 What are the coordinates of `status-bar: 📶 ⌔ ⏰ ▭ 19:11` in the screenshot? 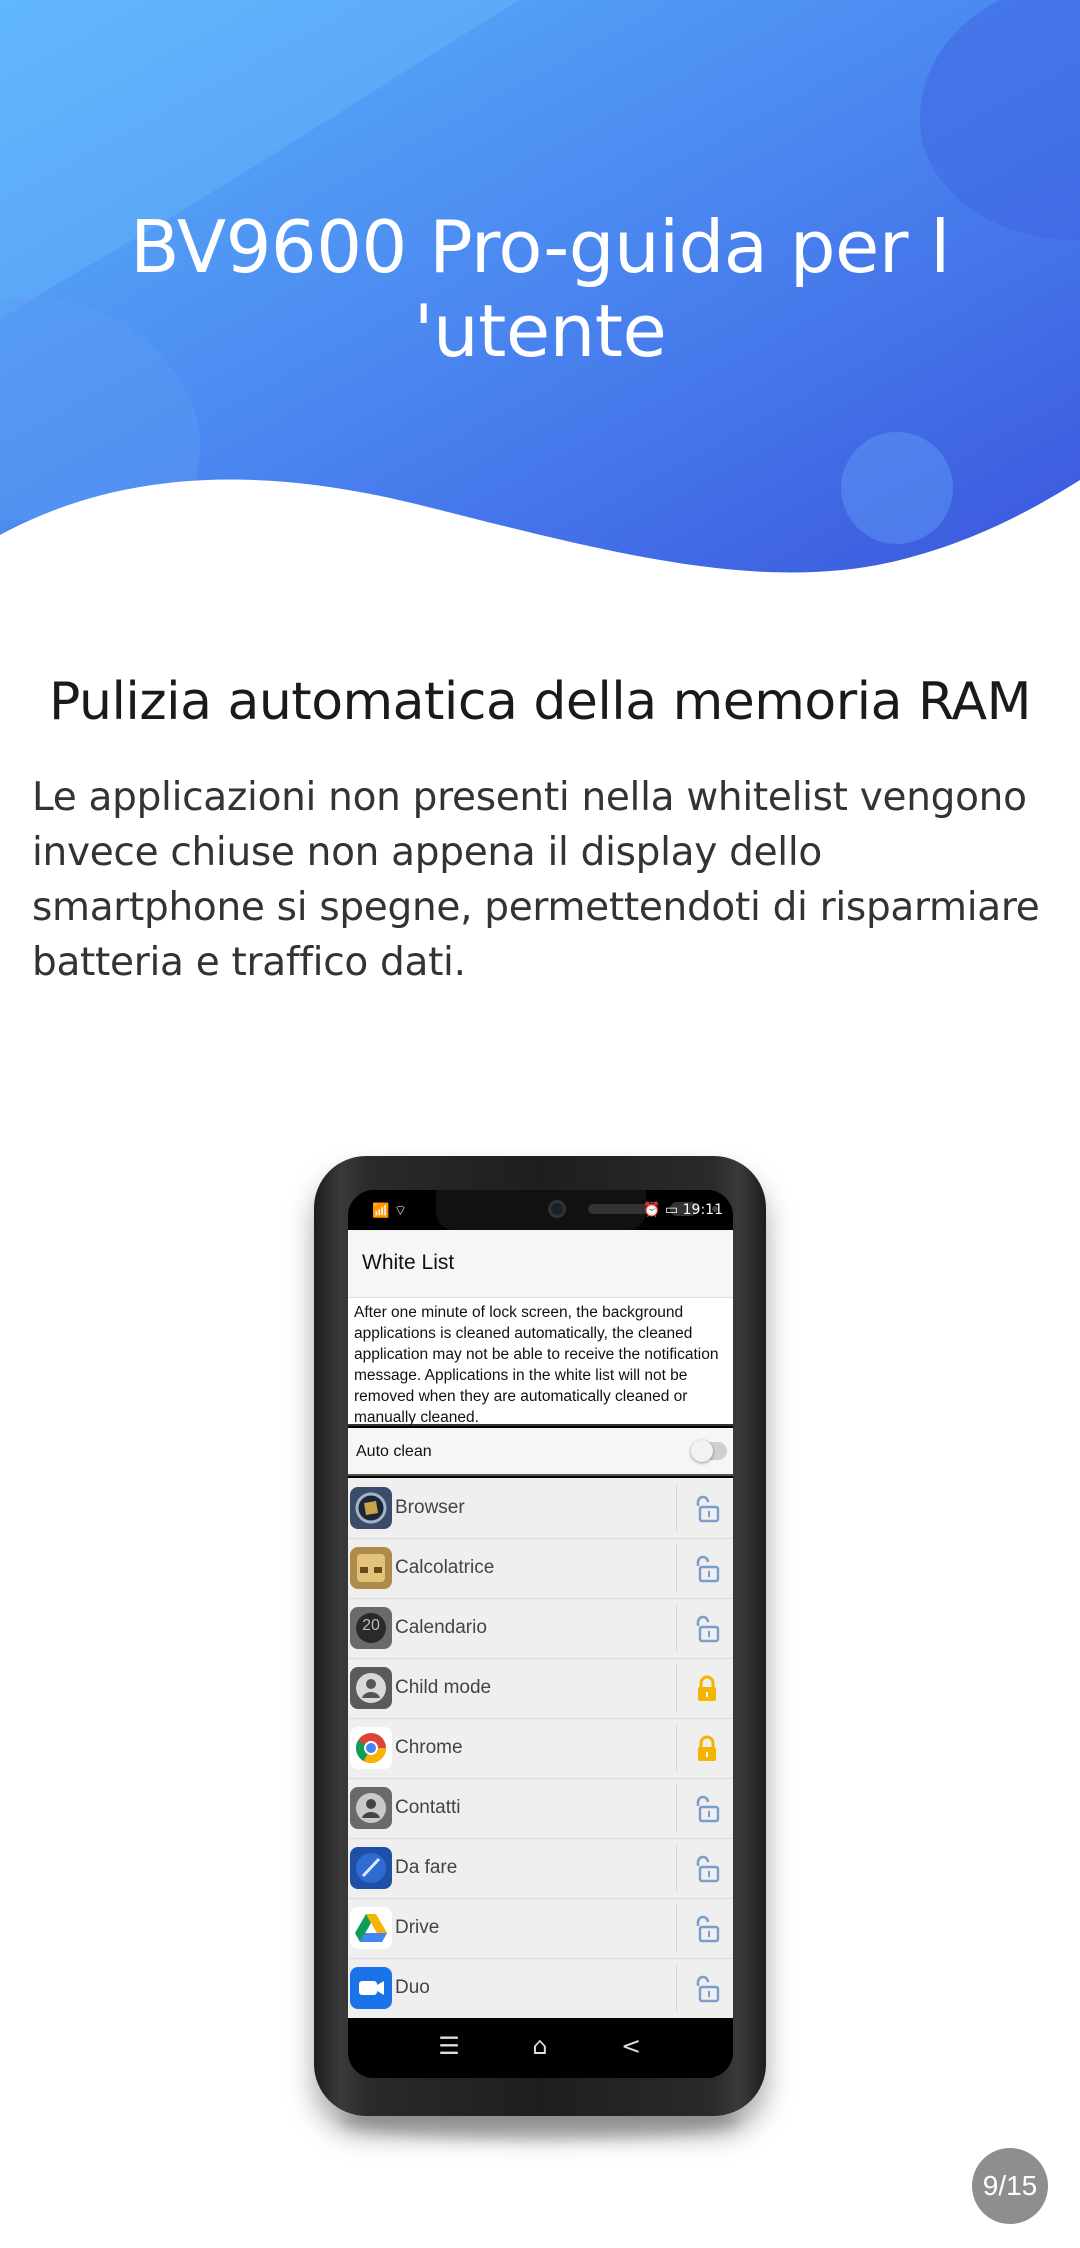 It's located at (540, 1210).